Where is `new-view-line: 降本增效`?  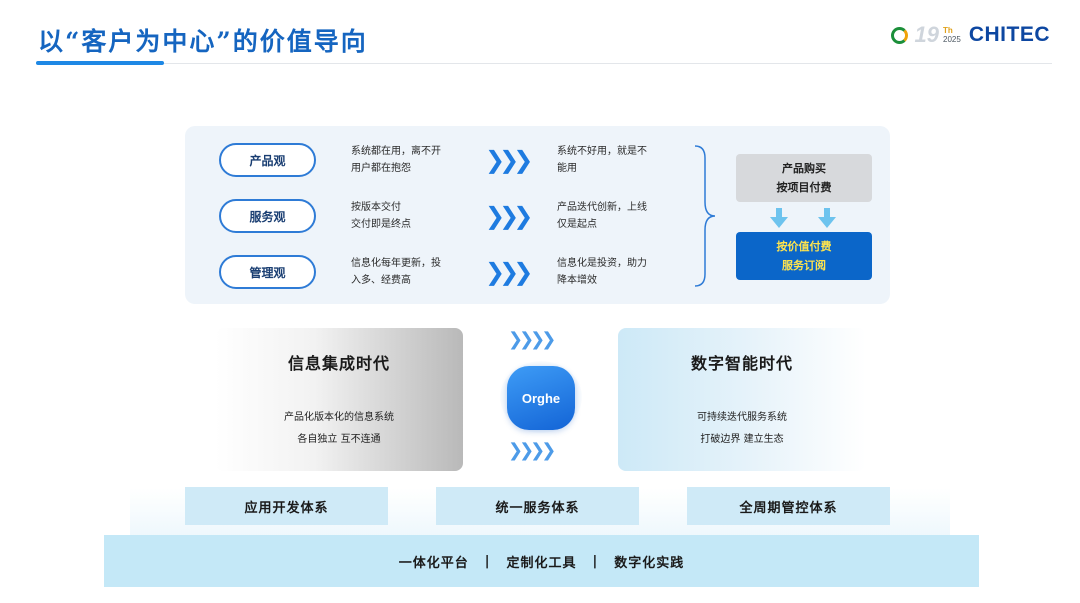
new-view-line: 降本增效 is located at coordinates (577, 280).